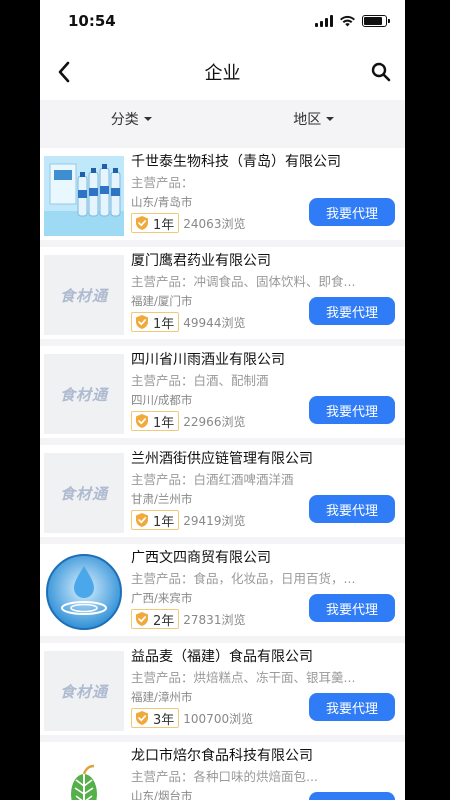 The height and width of the screenshot is (800, 450). I want to click on main-products: 主营产品：, so click(162, 182).